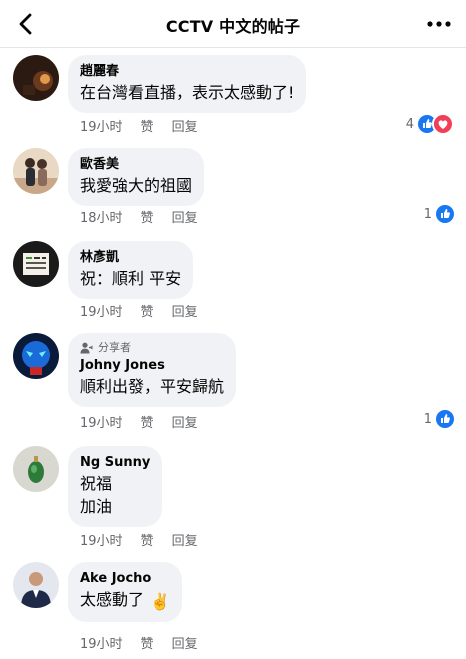 This screenshot has height=659, width=466. I want to click on more-options-button, so click(439, 24).